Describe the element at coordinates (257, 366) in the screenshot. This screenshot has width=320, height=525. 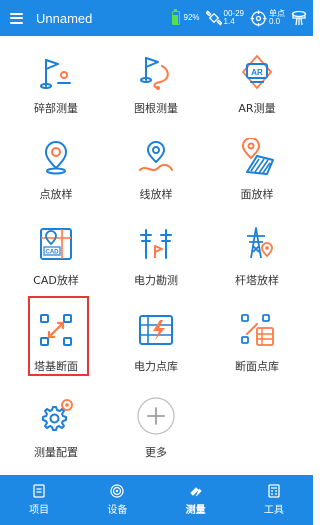
I see `tool-label: 断面点库` at that location.